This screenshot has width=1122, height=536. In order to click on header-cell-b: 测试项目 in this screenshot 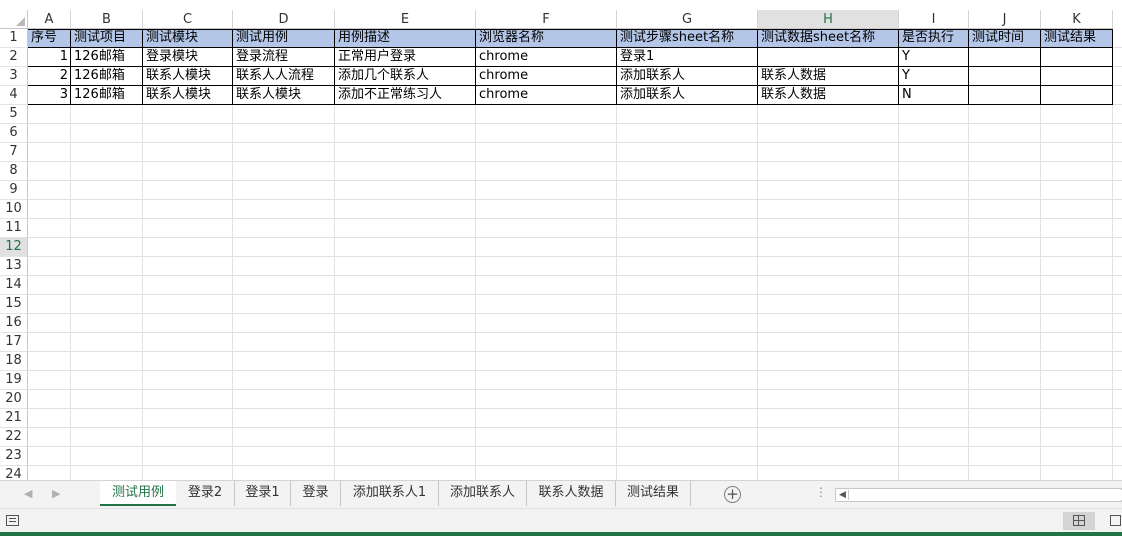, I will do `click(107, 38)`.